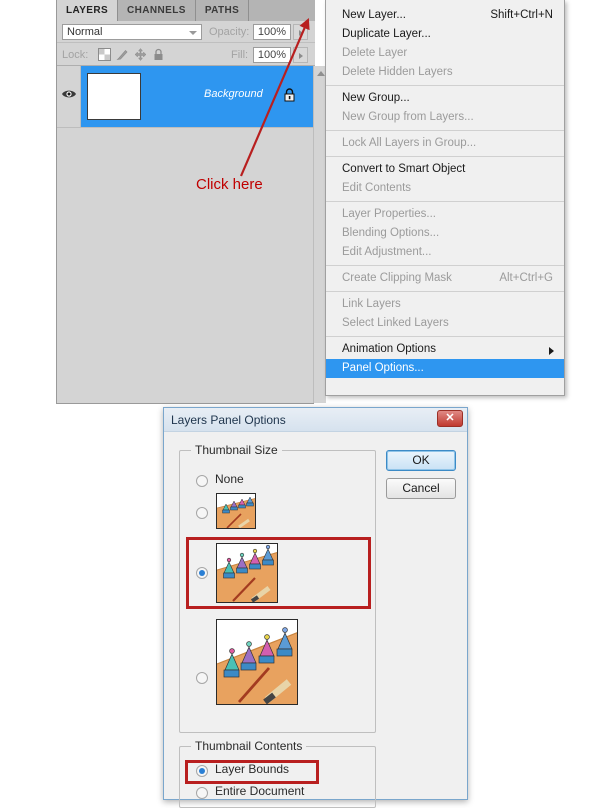 This screenshot has height=808, width=600. I want to click on menu-item-animation-options: Animation Options, so click(445, 349).